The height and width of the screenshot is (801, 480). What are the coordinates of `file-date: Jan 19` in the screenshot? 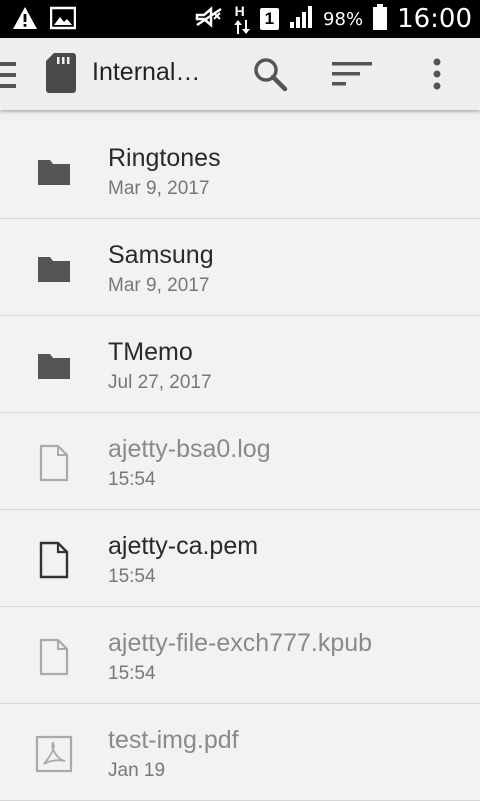 It's located at (137, 770).